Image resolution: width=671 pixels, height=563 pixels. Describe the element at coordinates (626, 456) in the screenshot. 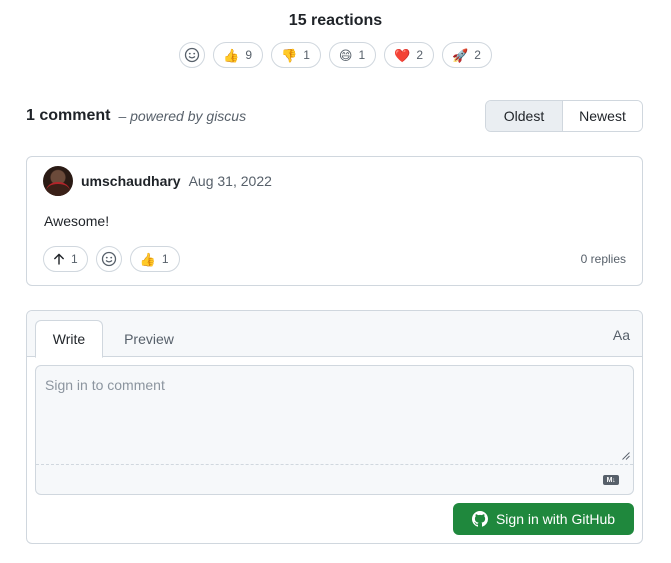

I see `resize-handle-icon` at that location.